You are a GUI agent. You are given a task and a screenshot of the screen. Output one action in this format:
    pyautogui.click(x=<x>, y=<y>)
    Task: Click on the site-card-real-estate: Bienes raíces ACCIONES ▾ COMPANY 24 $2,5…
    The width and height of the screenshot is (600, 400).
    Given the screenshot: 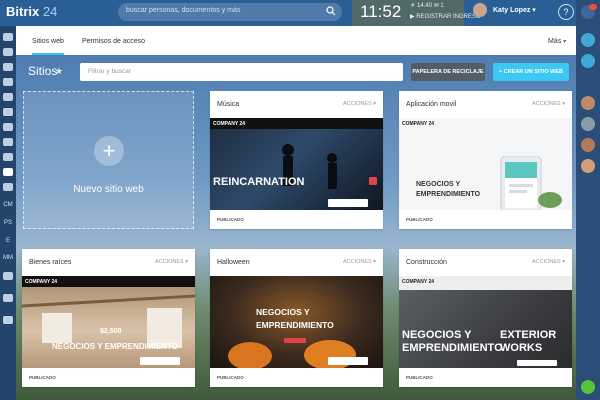 What is the action you would take?
    pyautogui.click(x=108, y=318)
    